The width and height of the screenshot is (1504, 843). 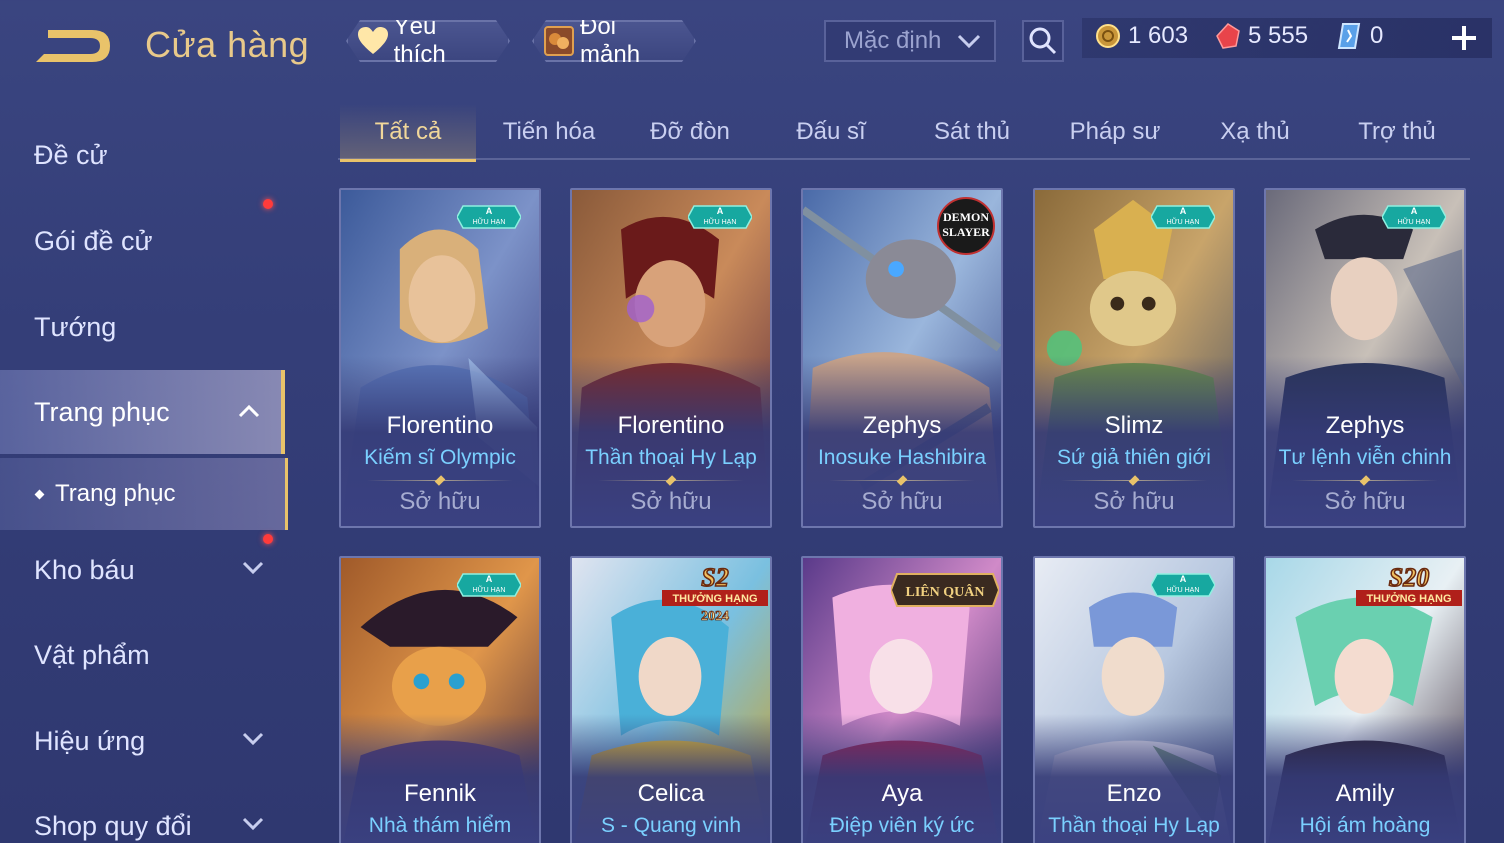 I want to click on voucher-icon, so click(x=1350, y=36).